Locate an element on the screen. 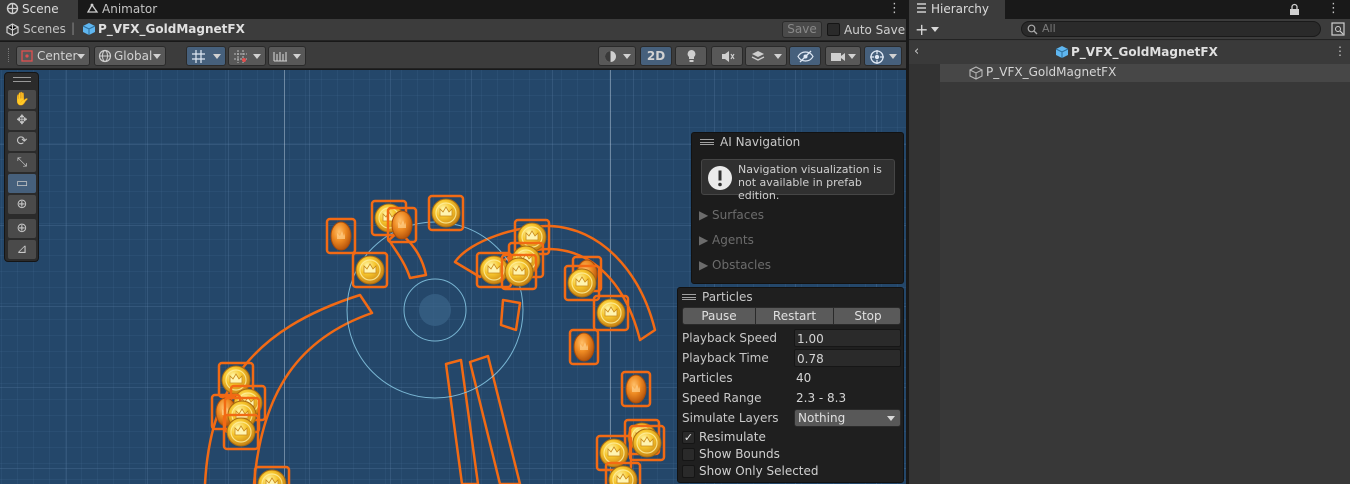  create-dropdown-icon is located at coordinates (935, 29).